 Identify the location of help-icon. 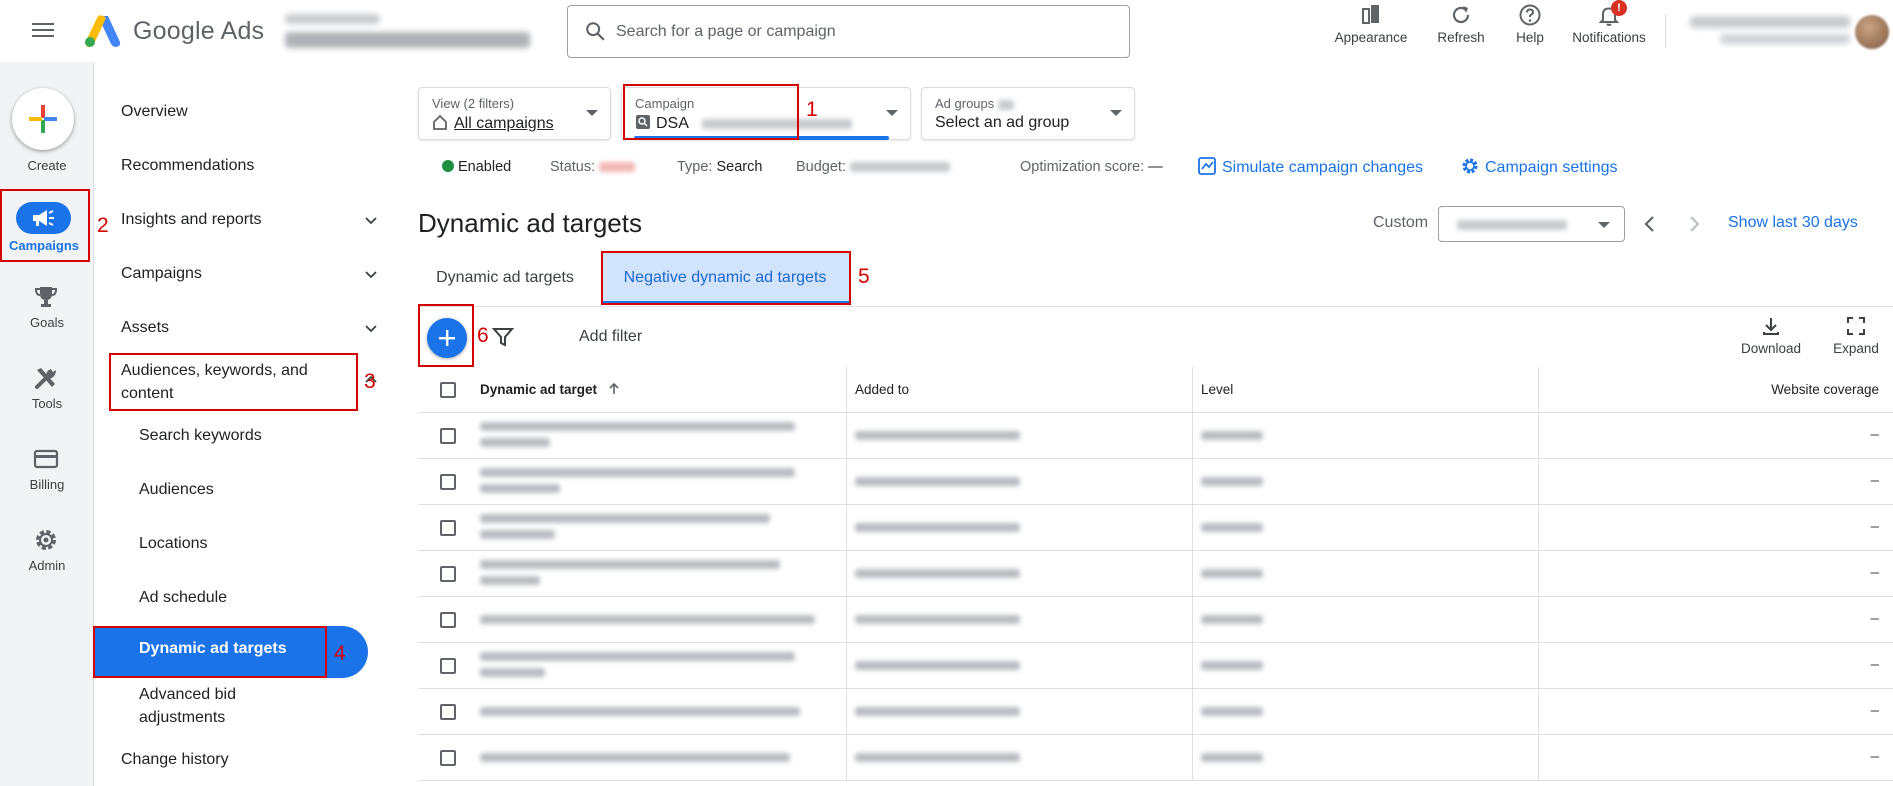
(1530, 15).